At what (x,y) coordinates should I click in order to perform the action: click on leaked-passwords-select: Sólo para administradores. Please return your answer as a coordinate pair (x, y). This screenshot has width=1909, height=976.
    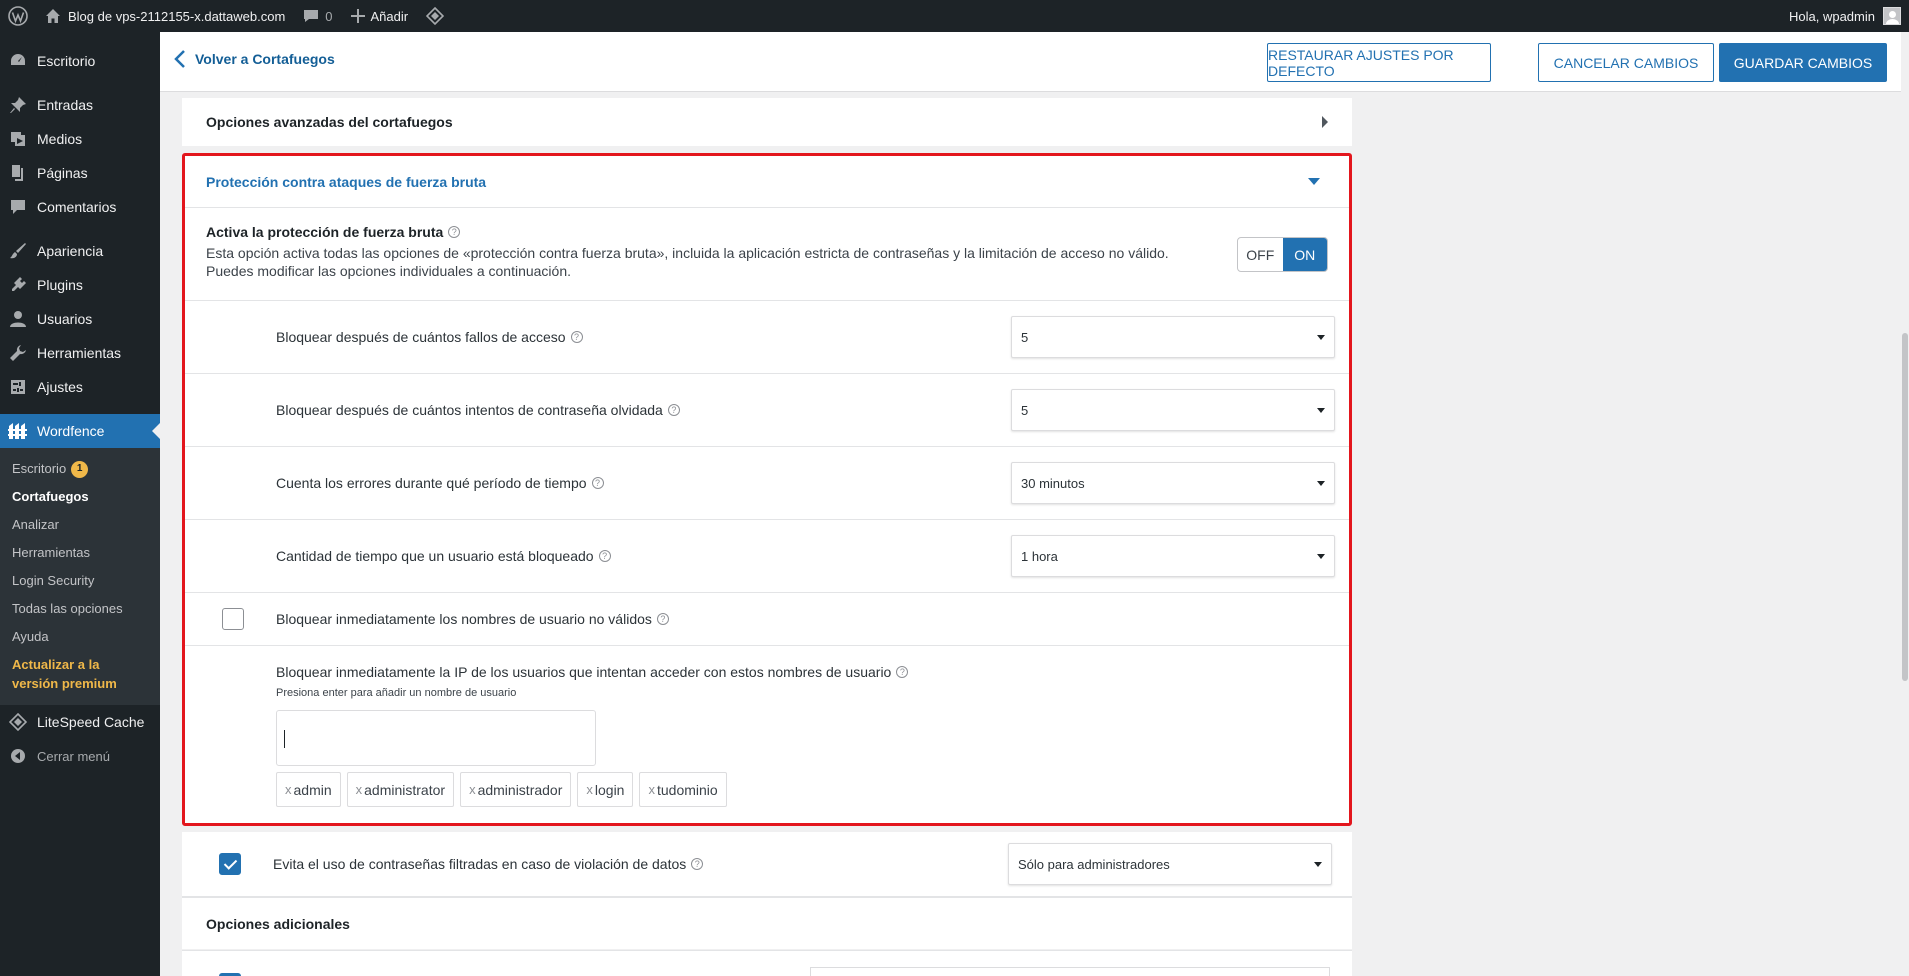
    Looking at the image, I should click on (1170, 864).